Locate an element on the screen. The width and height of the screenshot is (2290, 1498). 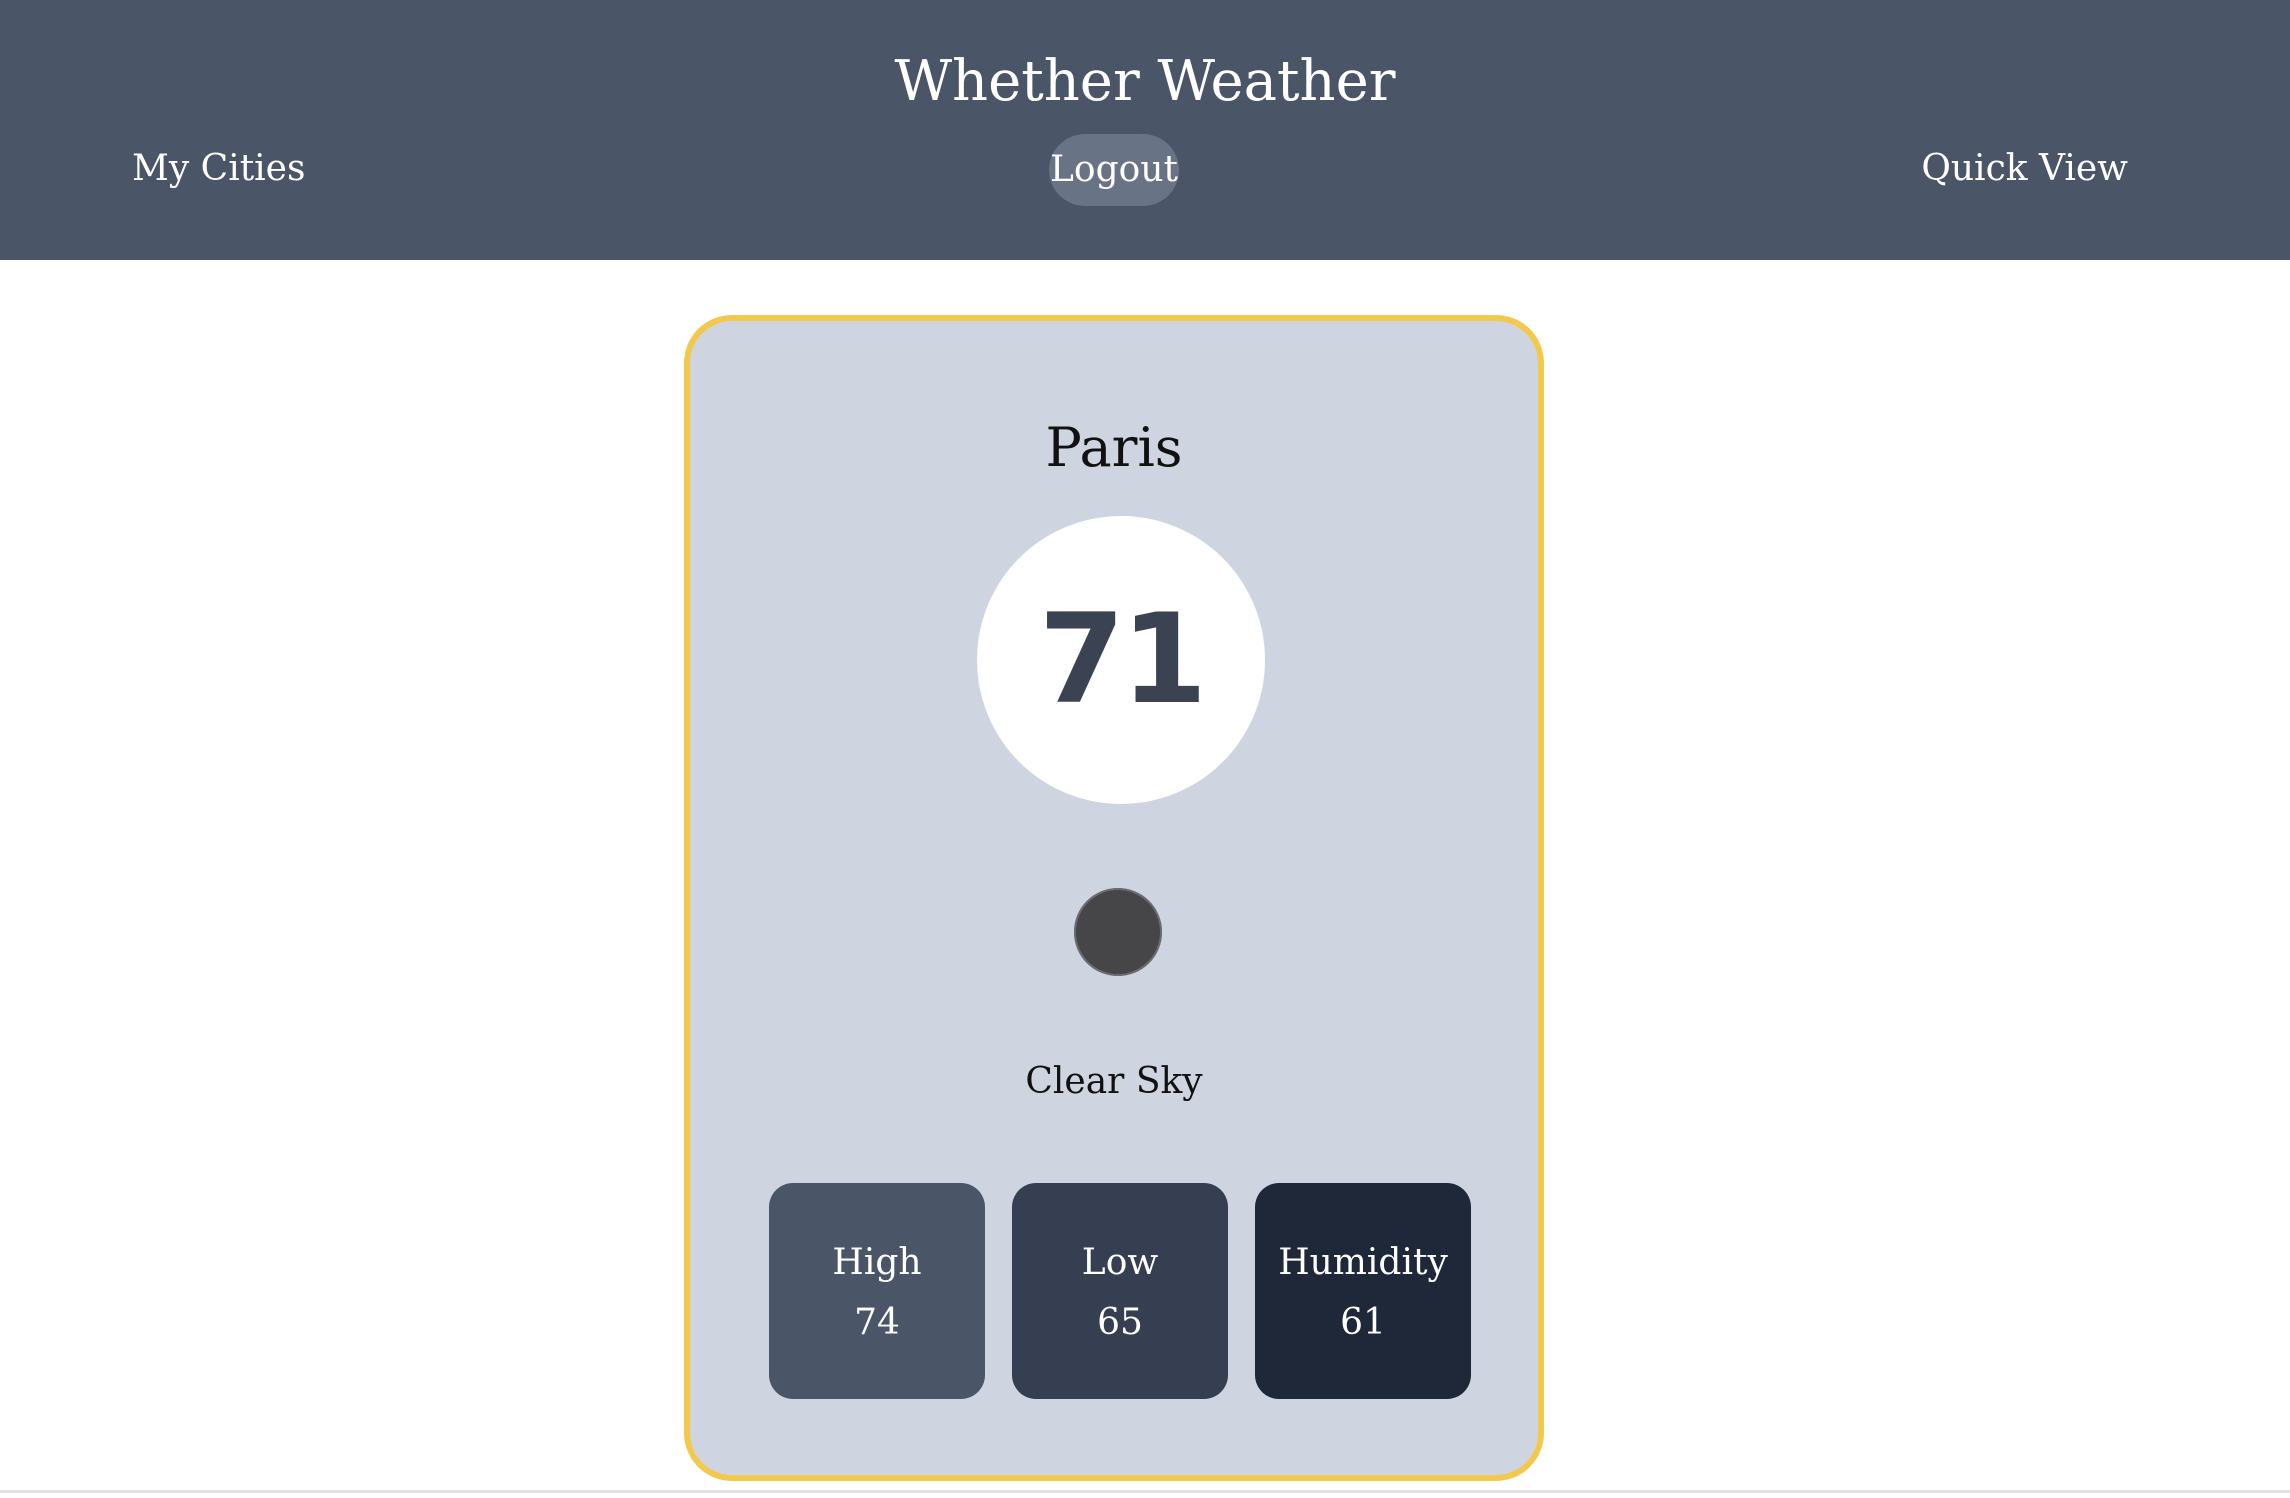
temperature-circle: 71 is located at coordinates (1121, 660).